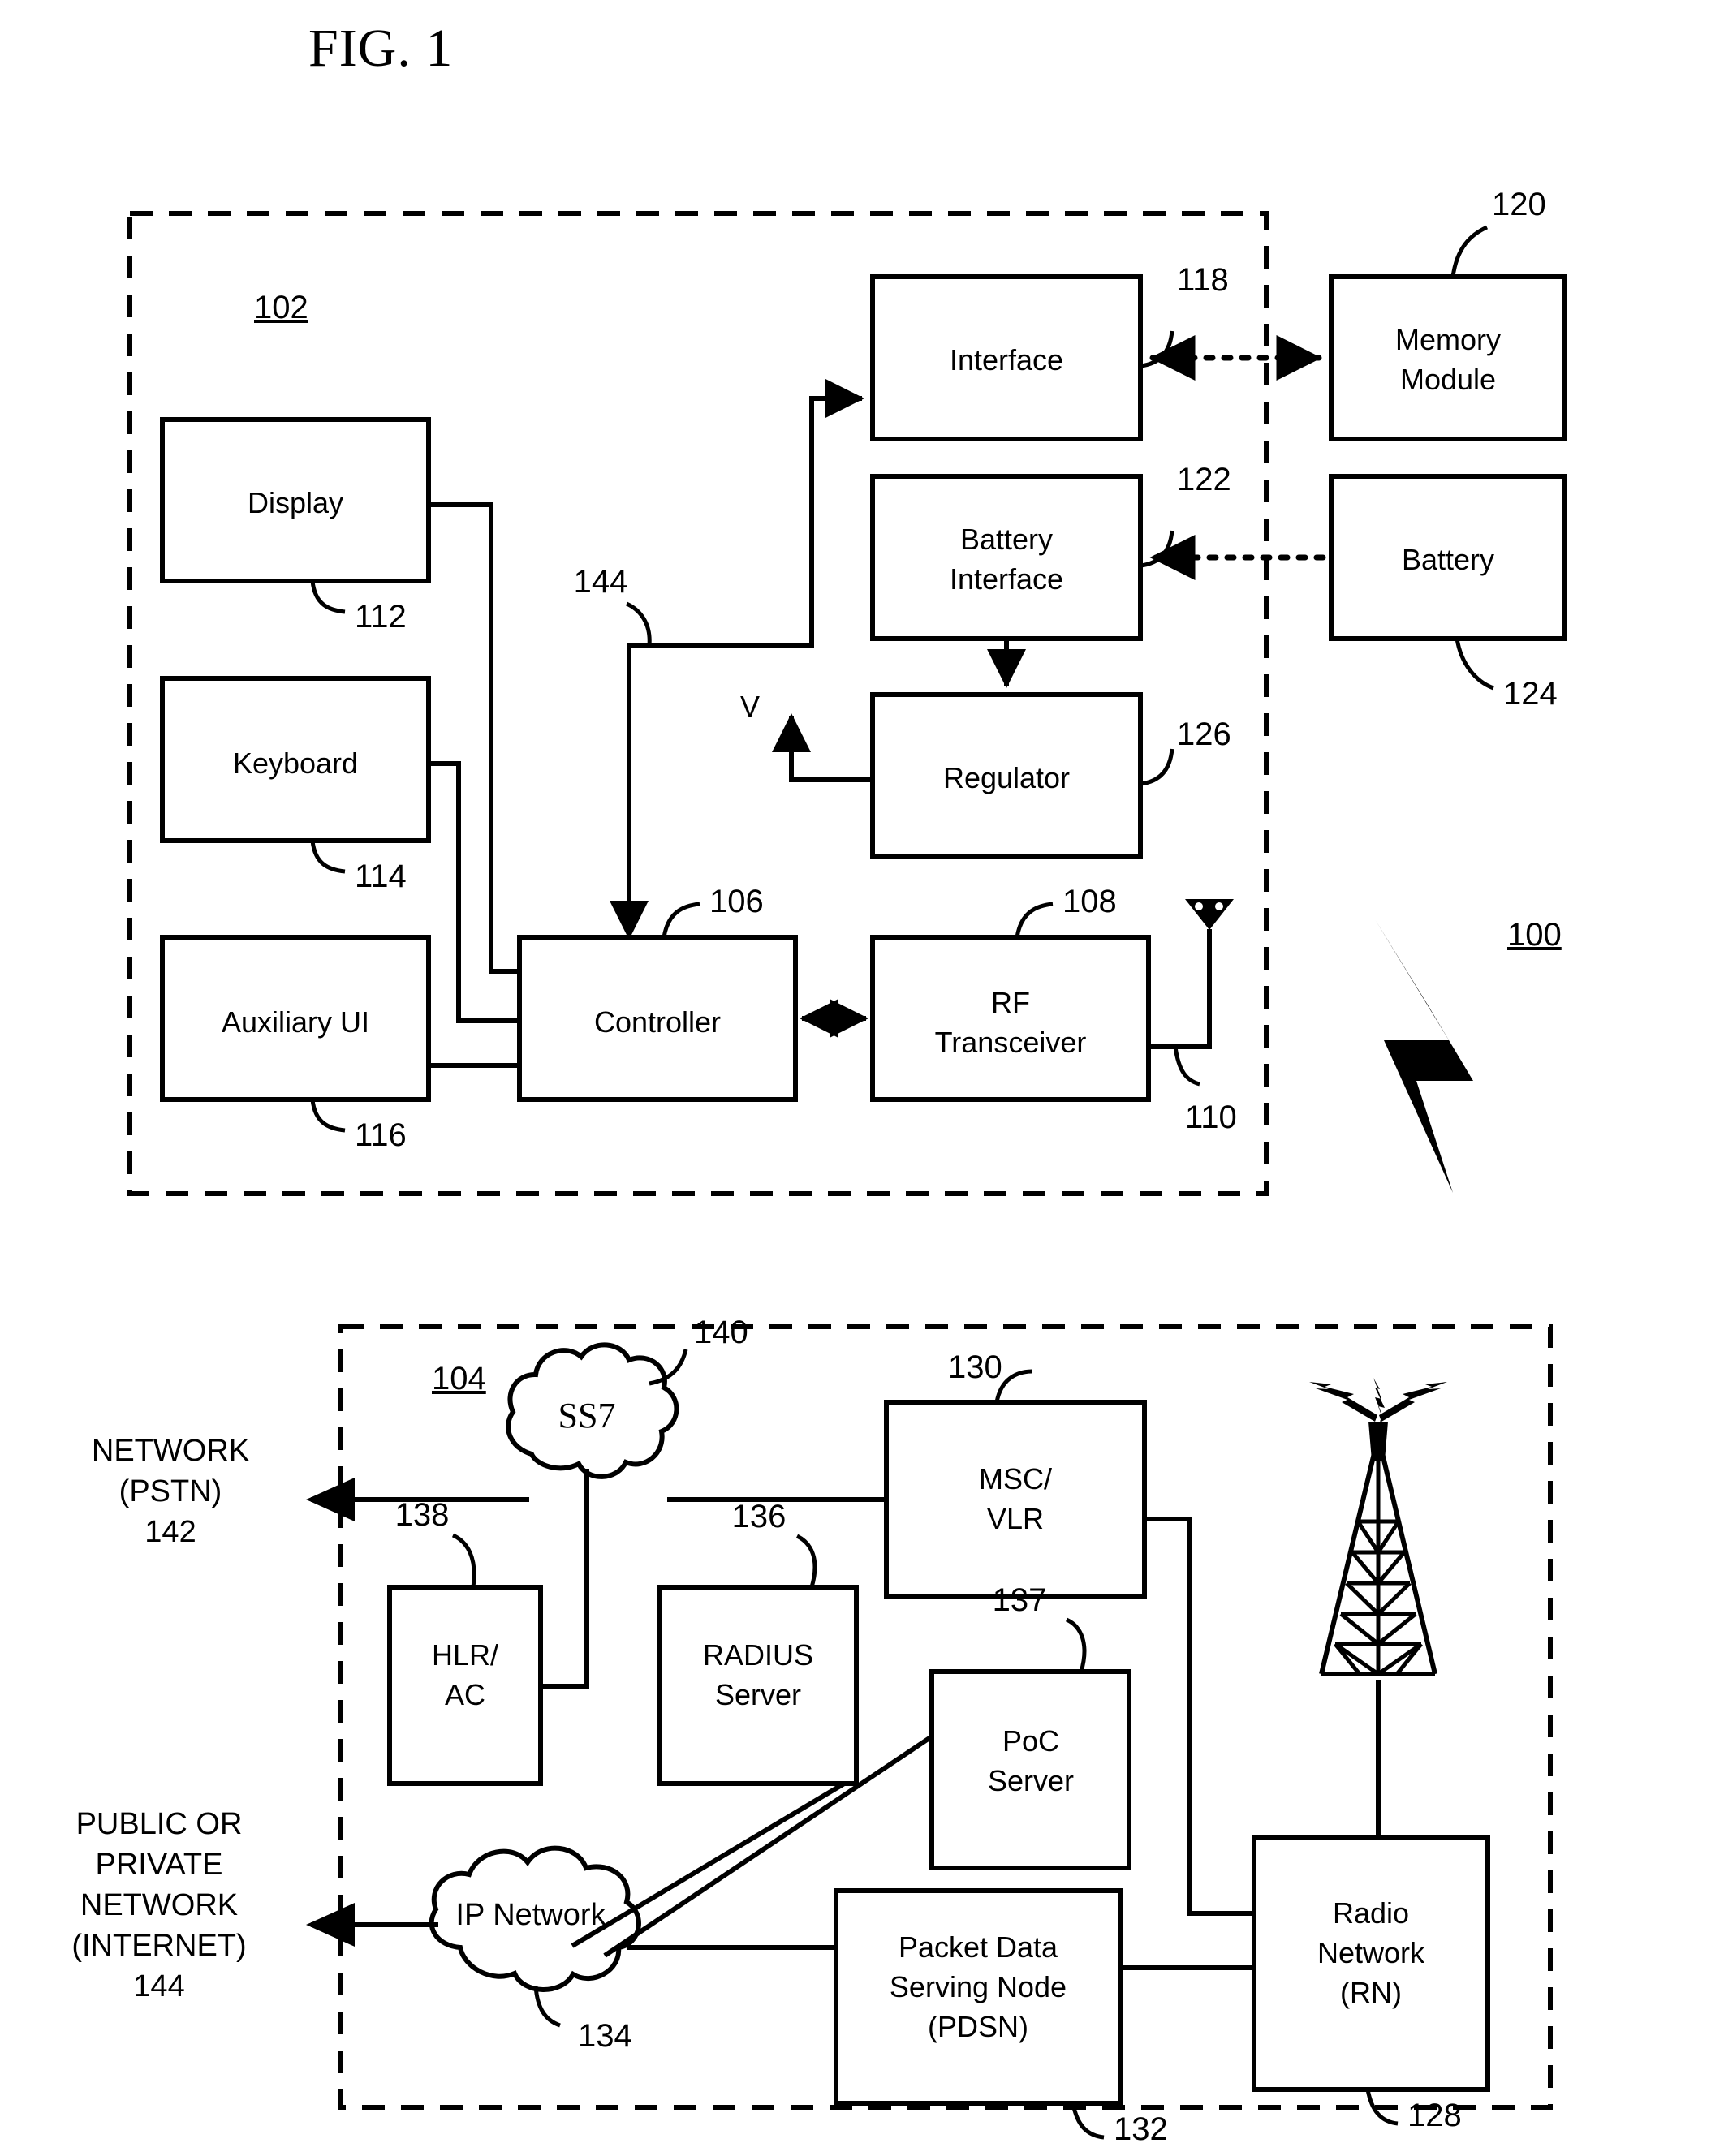  What do you see at coordinates (465, 1694) in the screenshot?
I see `block-hlr-ac-label-2: AC` at bounding box center [465, 1694].